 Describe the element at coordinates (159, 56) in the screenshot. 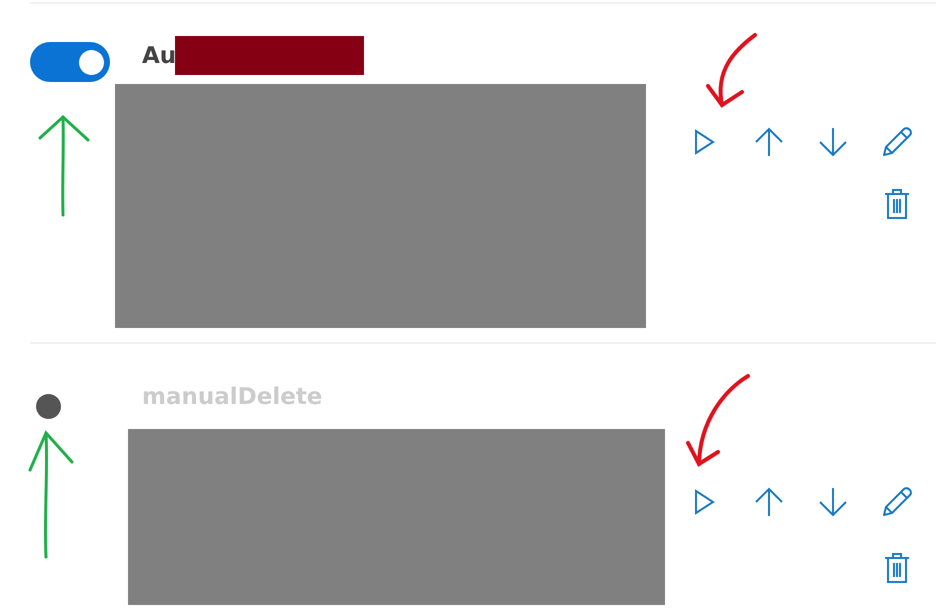

I see `rule-title: Au` at that location.